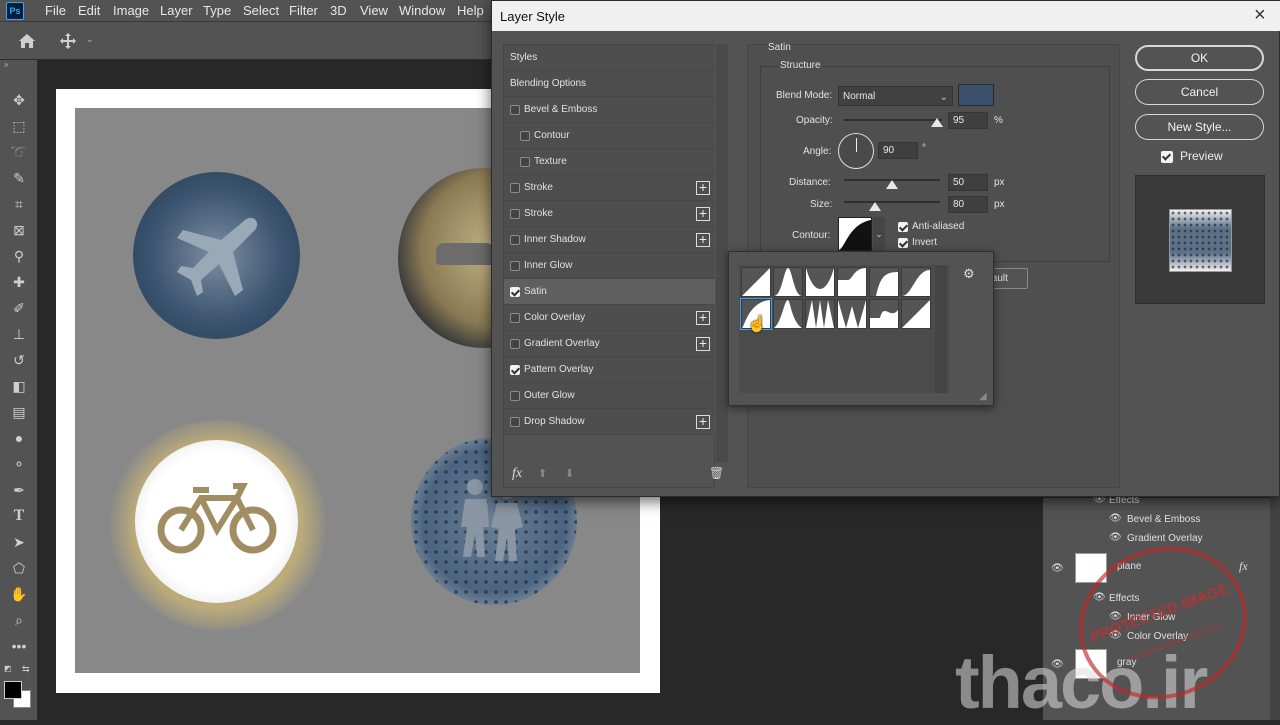  I want to click on marquee-tool-icon: ⬚, so click(19, 126).